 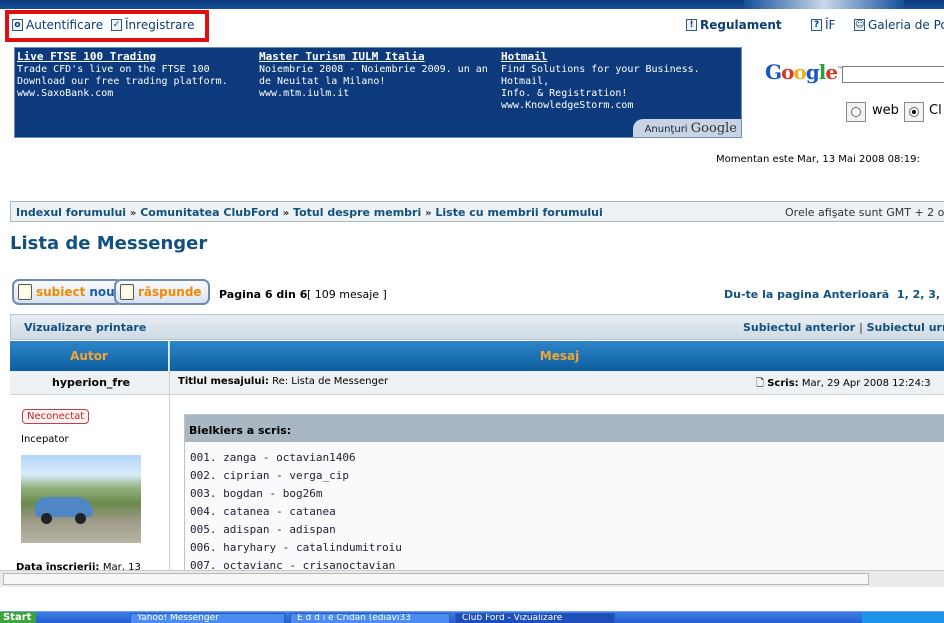 I want to click on avatar, so click(x=81, y=499).